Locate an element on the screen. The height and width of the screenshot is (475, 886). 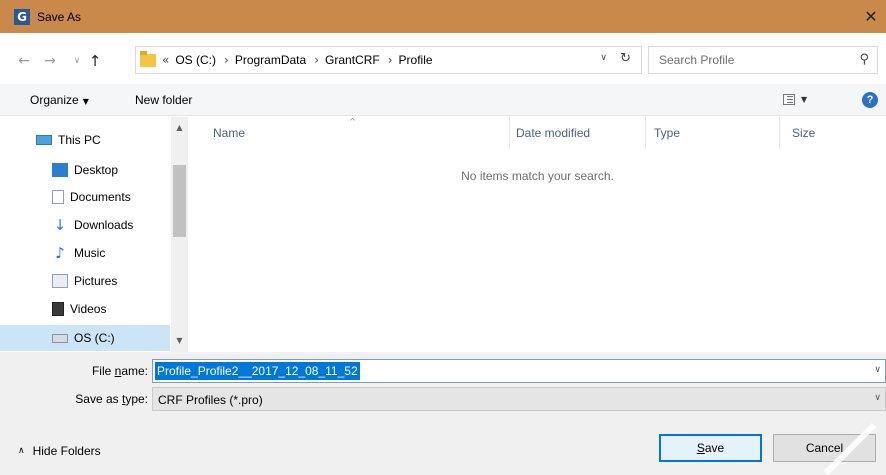
forward-arrow-icon: → is located at coordinates (50, 61).